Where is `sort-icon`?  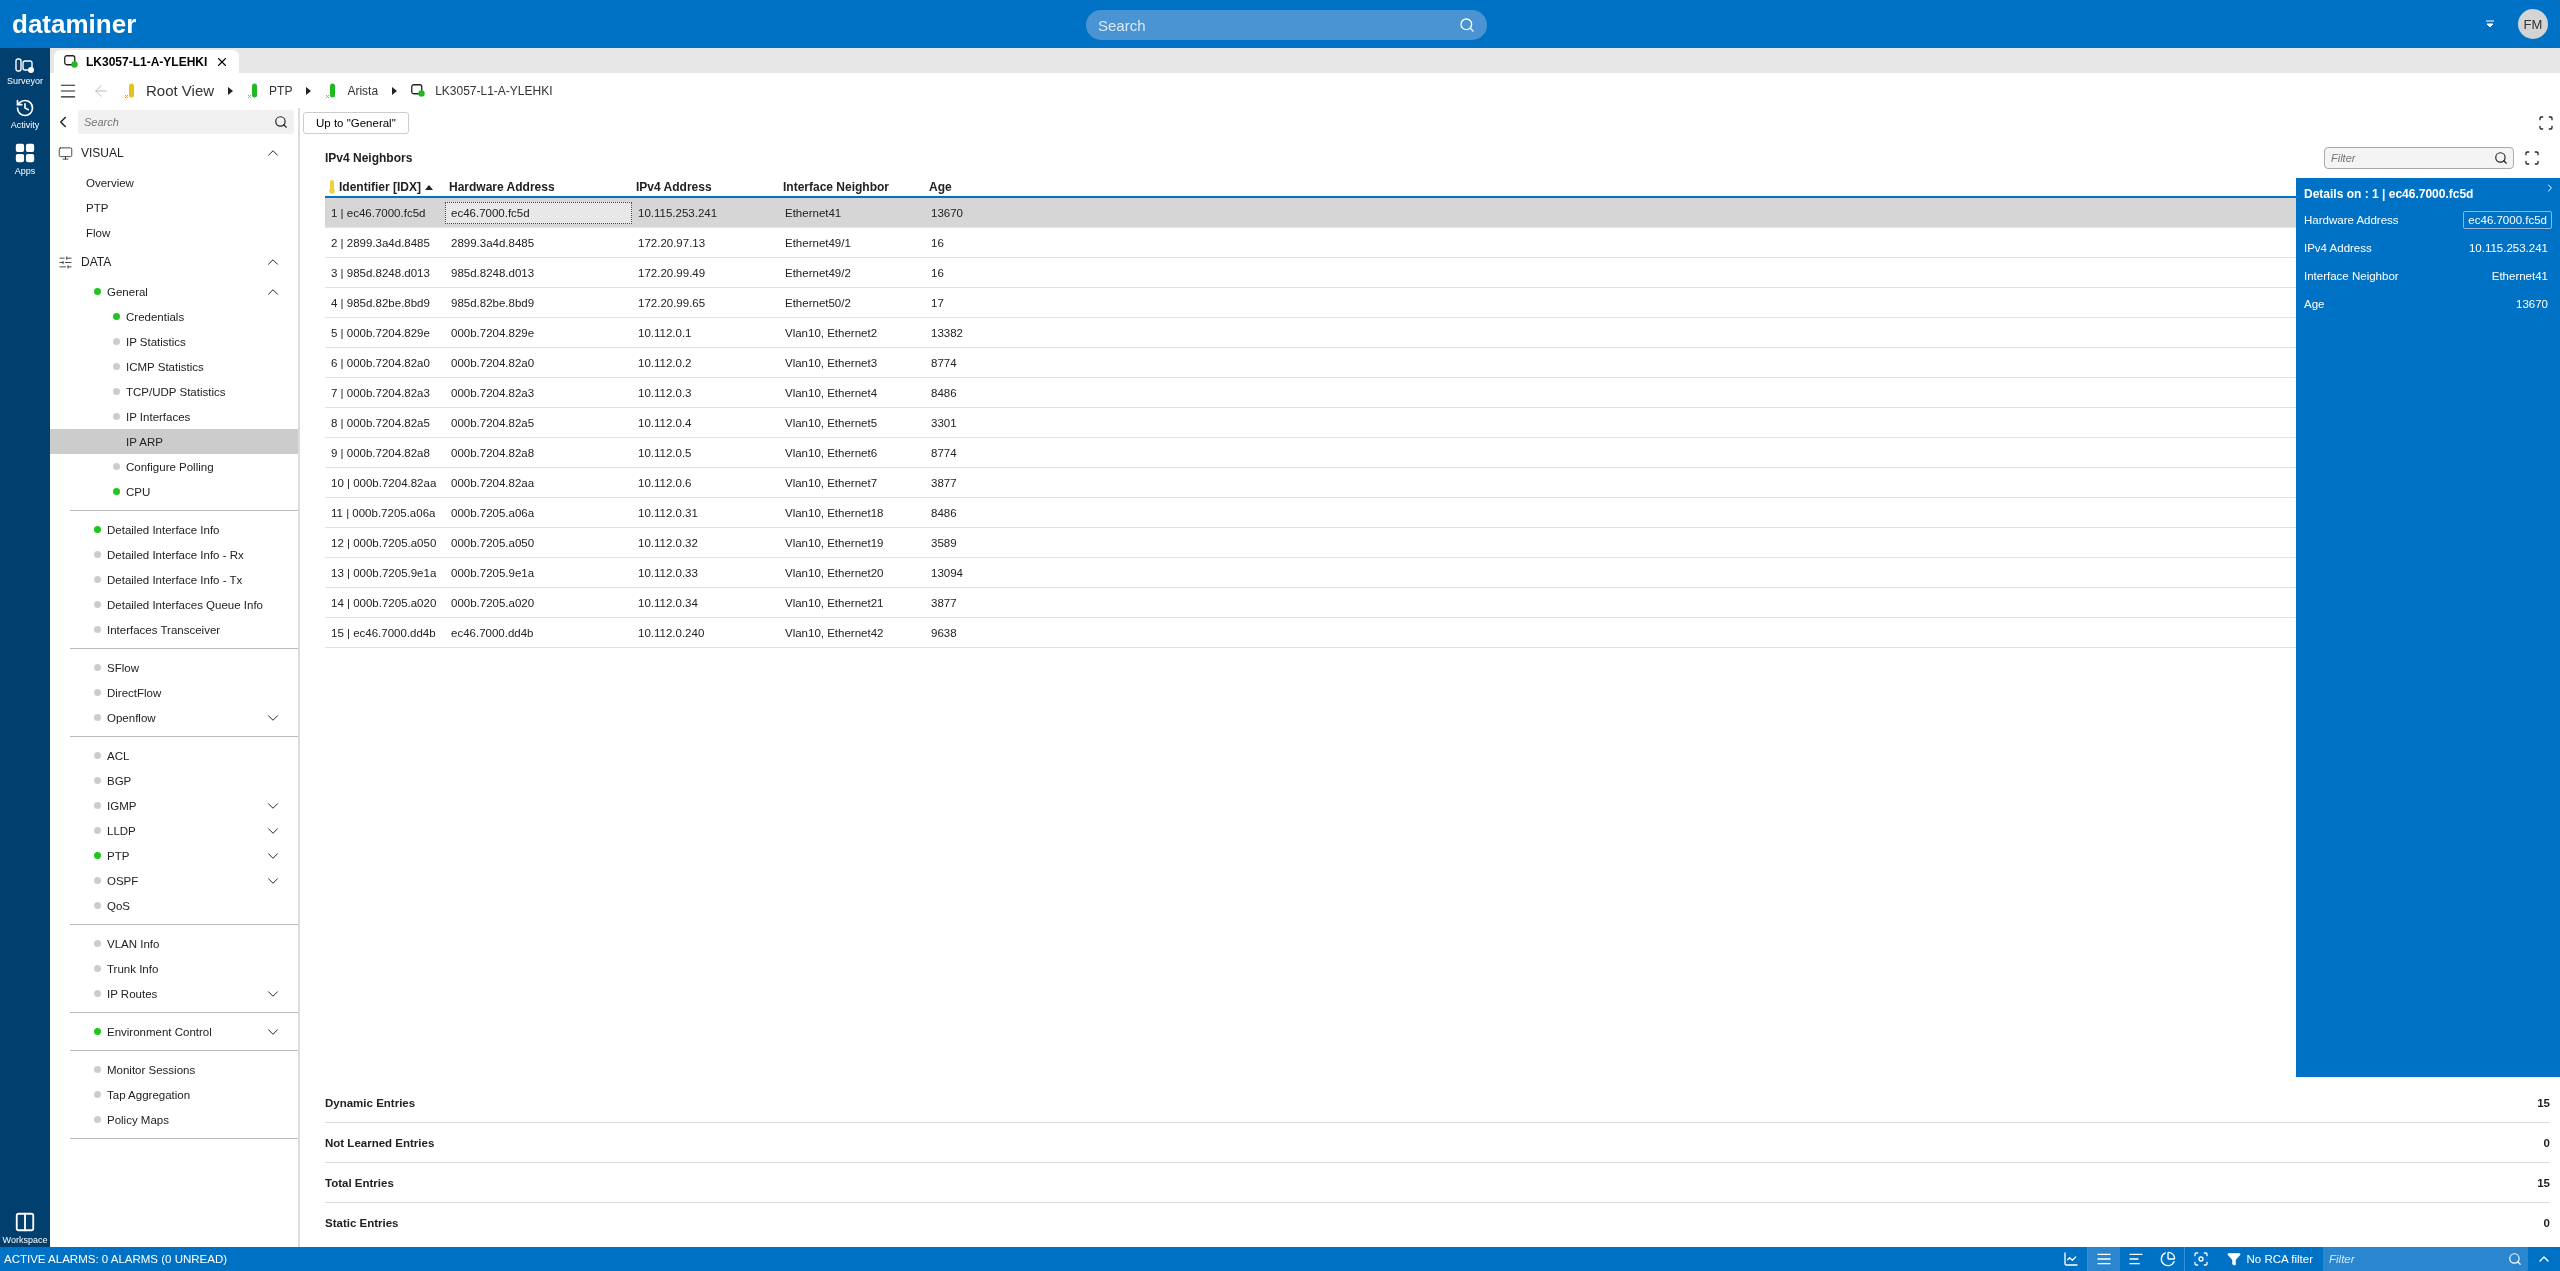
sort-icon is located at coordinates (2135, 1259).